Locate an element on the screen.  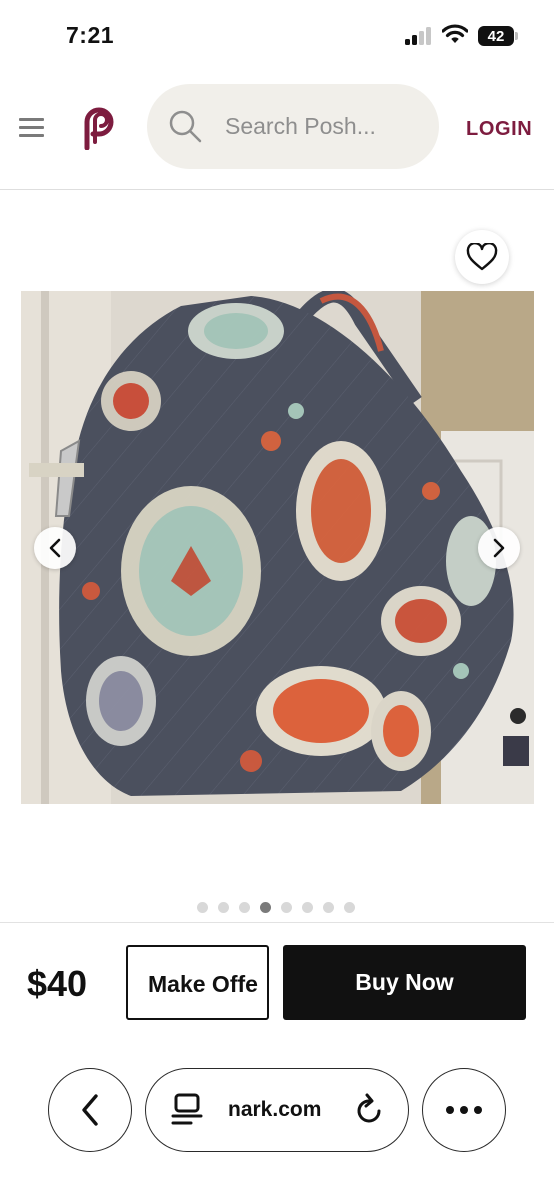
next-image-button is located at coordinates (499, 548).